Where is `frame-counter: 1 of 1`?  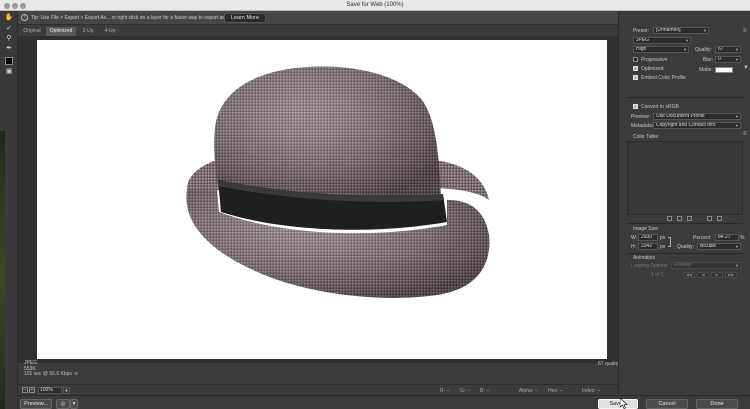 frame-counter: 1 of 1 is located at coordinates (657, 275).